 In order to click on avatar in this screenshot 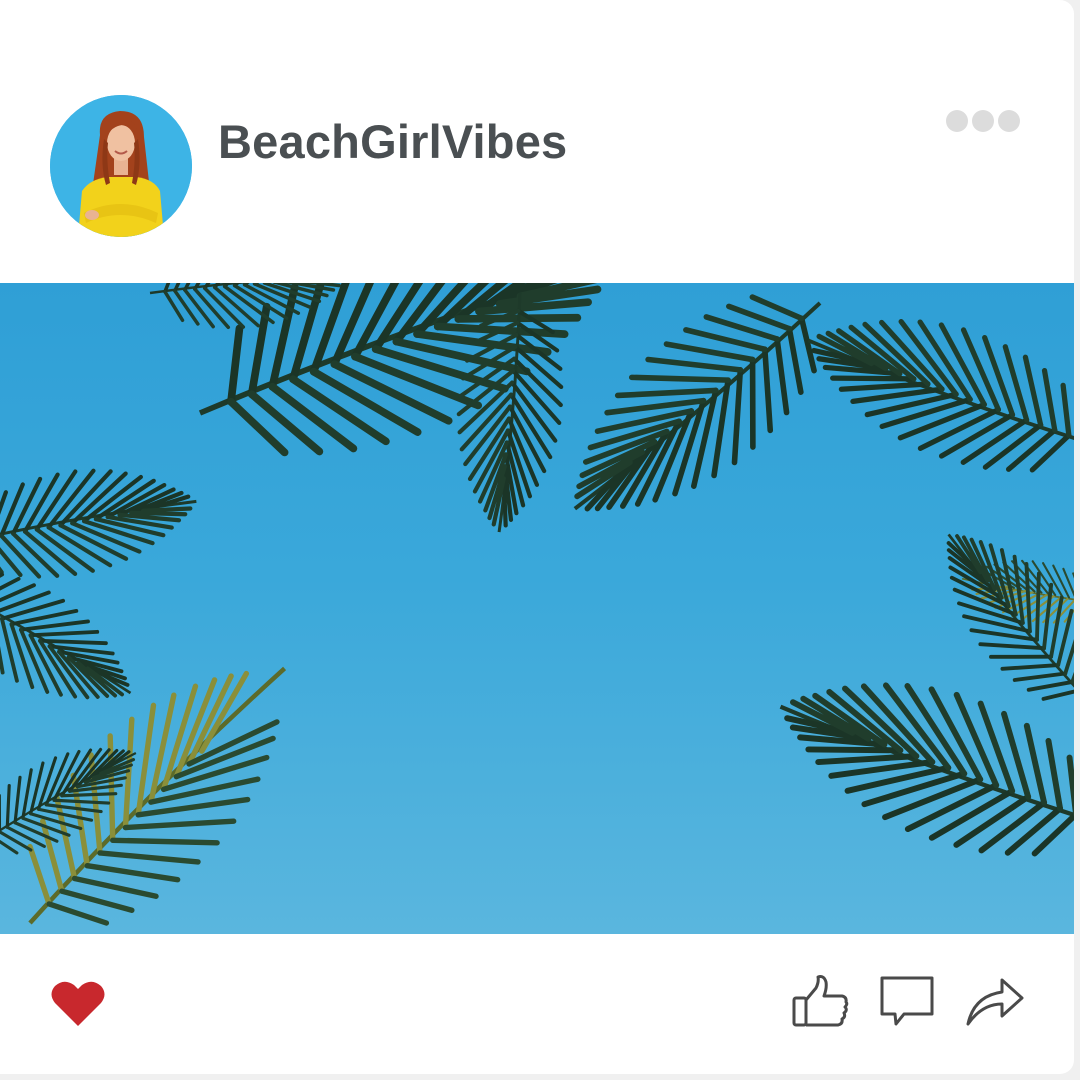, I will do `click(121, 166)`.